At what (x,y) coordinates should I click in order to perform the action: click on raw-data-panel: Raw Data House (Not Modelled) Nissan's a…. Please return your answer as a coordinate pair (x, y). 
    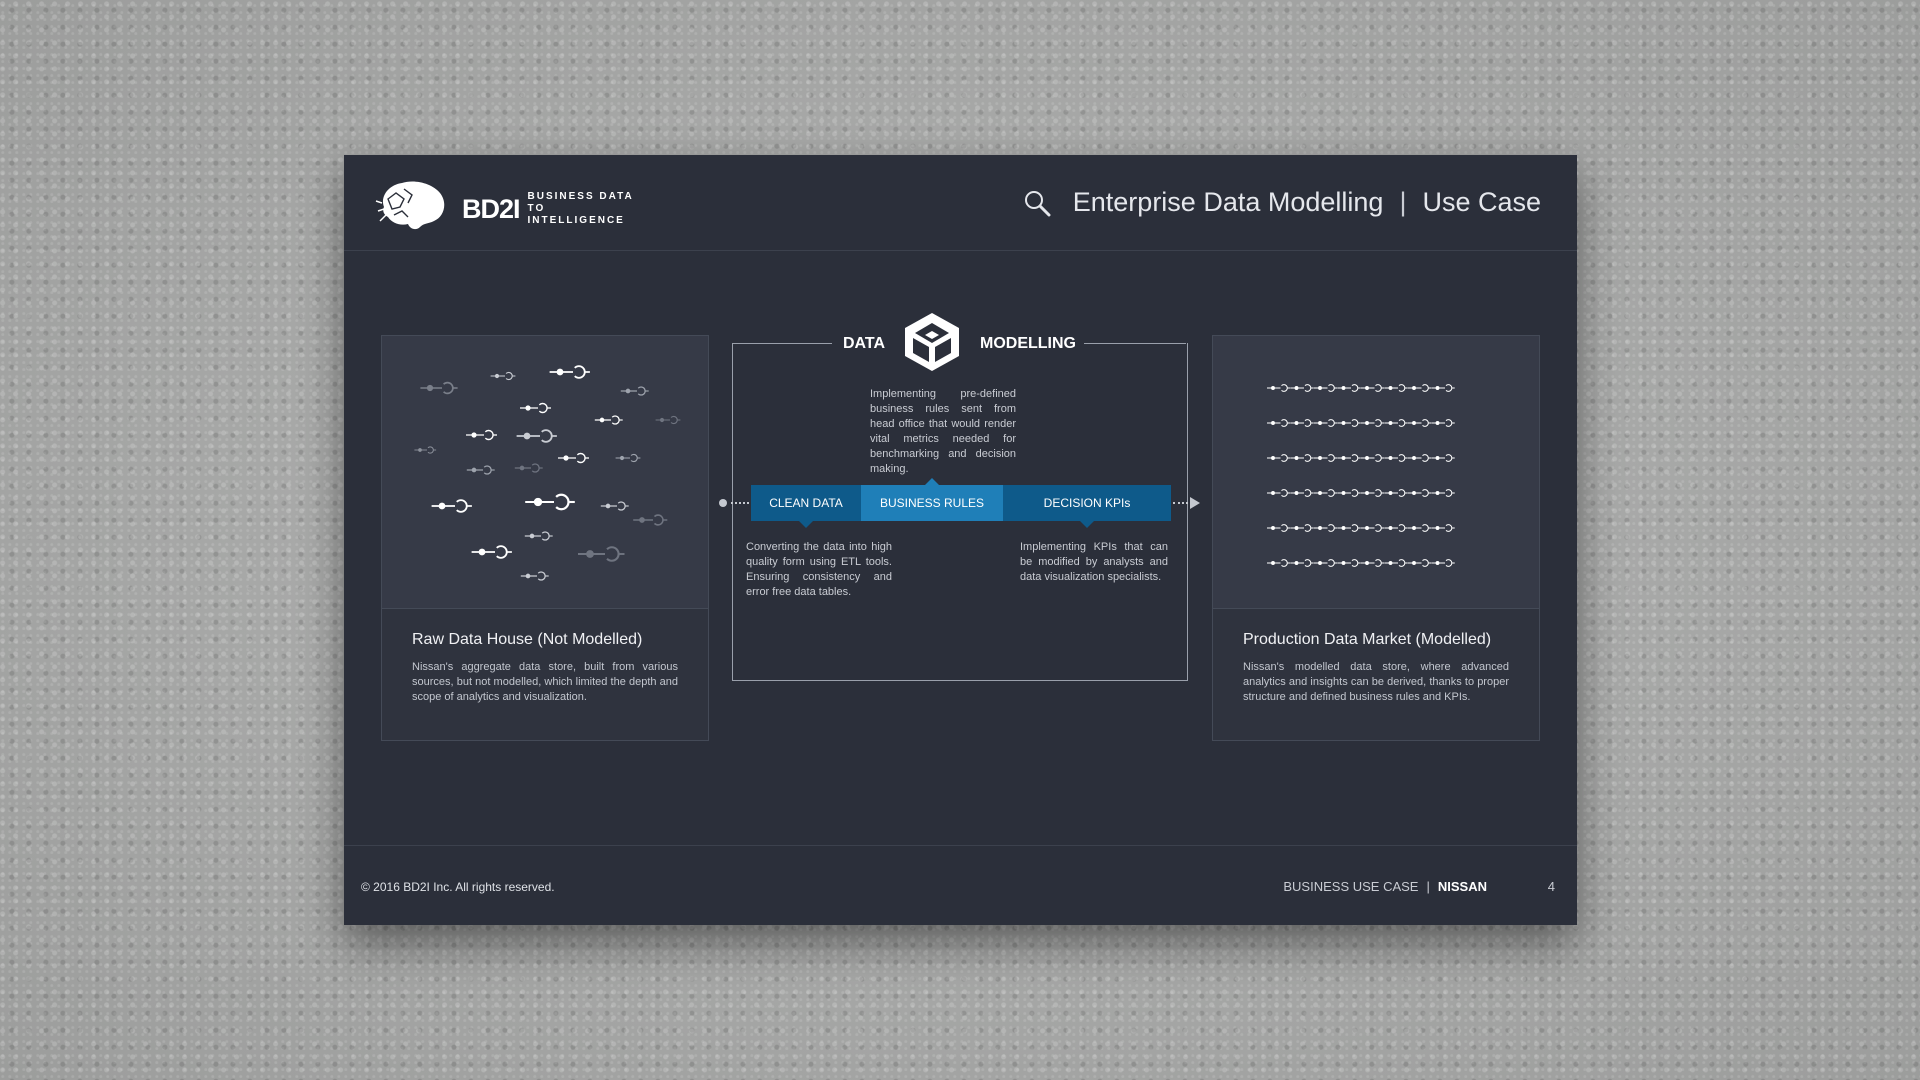
    Looking at the image, I should click on (545, 538).